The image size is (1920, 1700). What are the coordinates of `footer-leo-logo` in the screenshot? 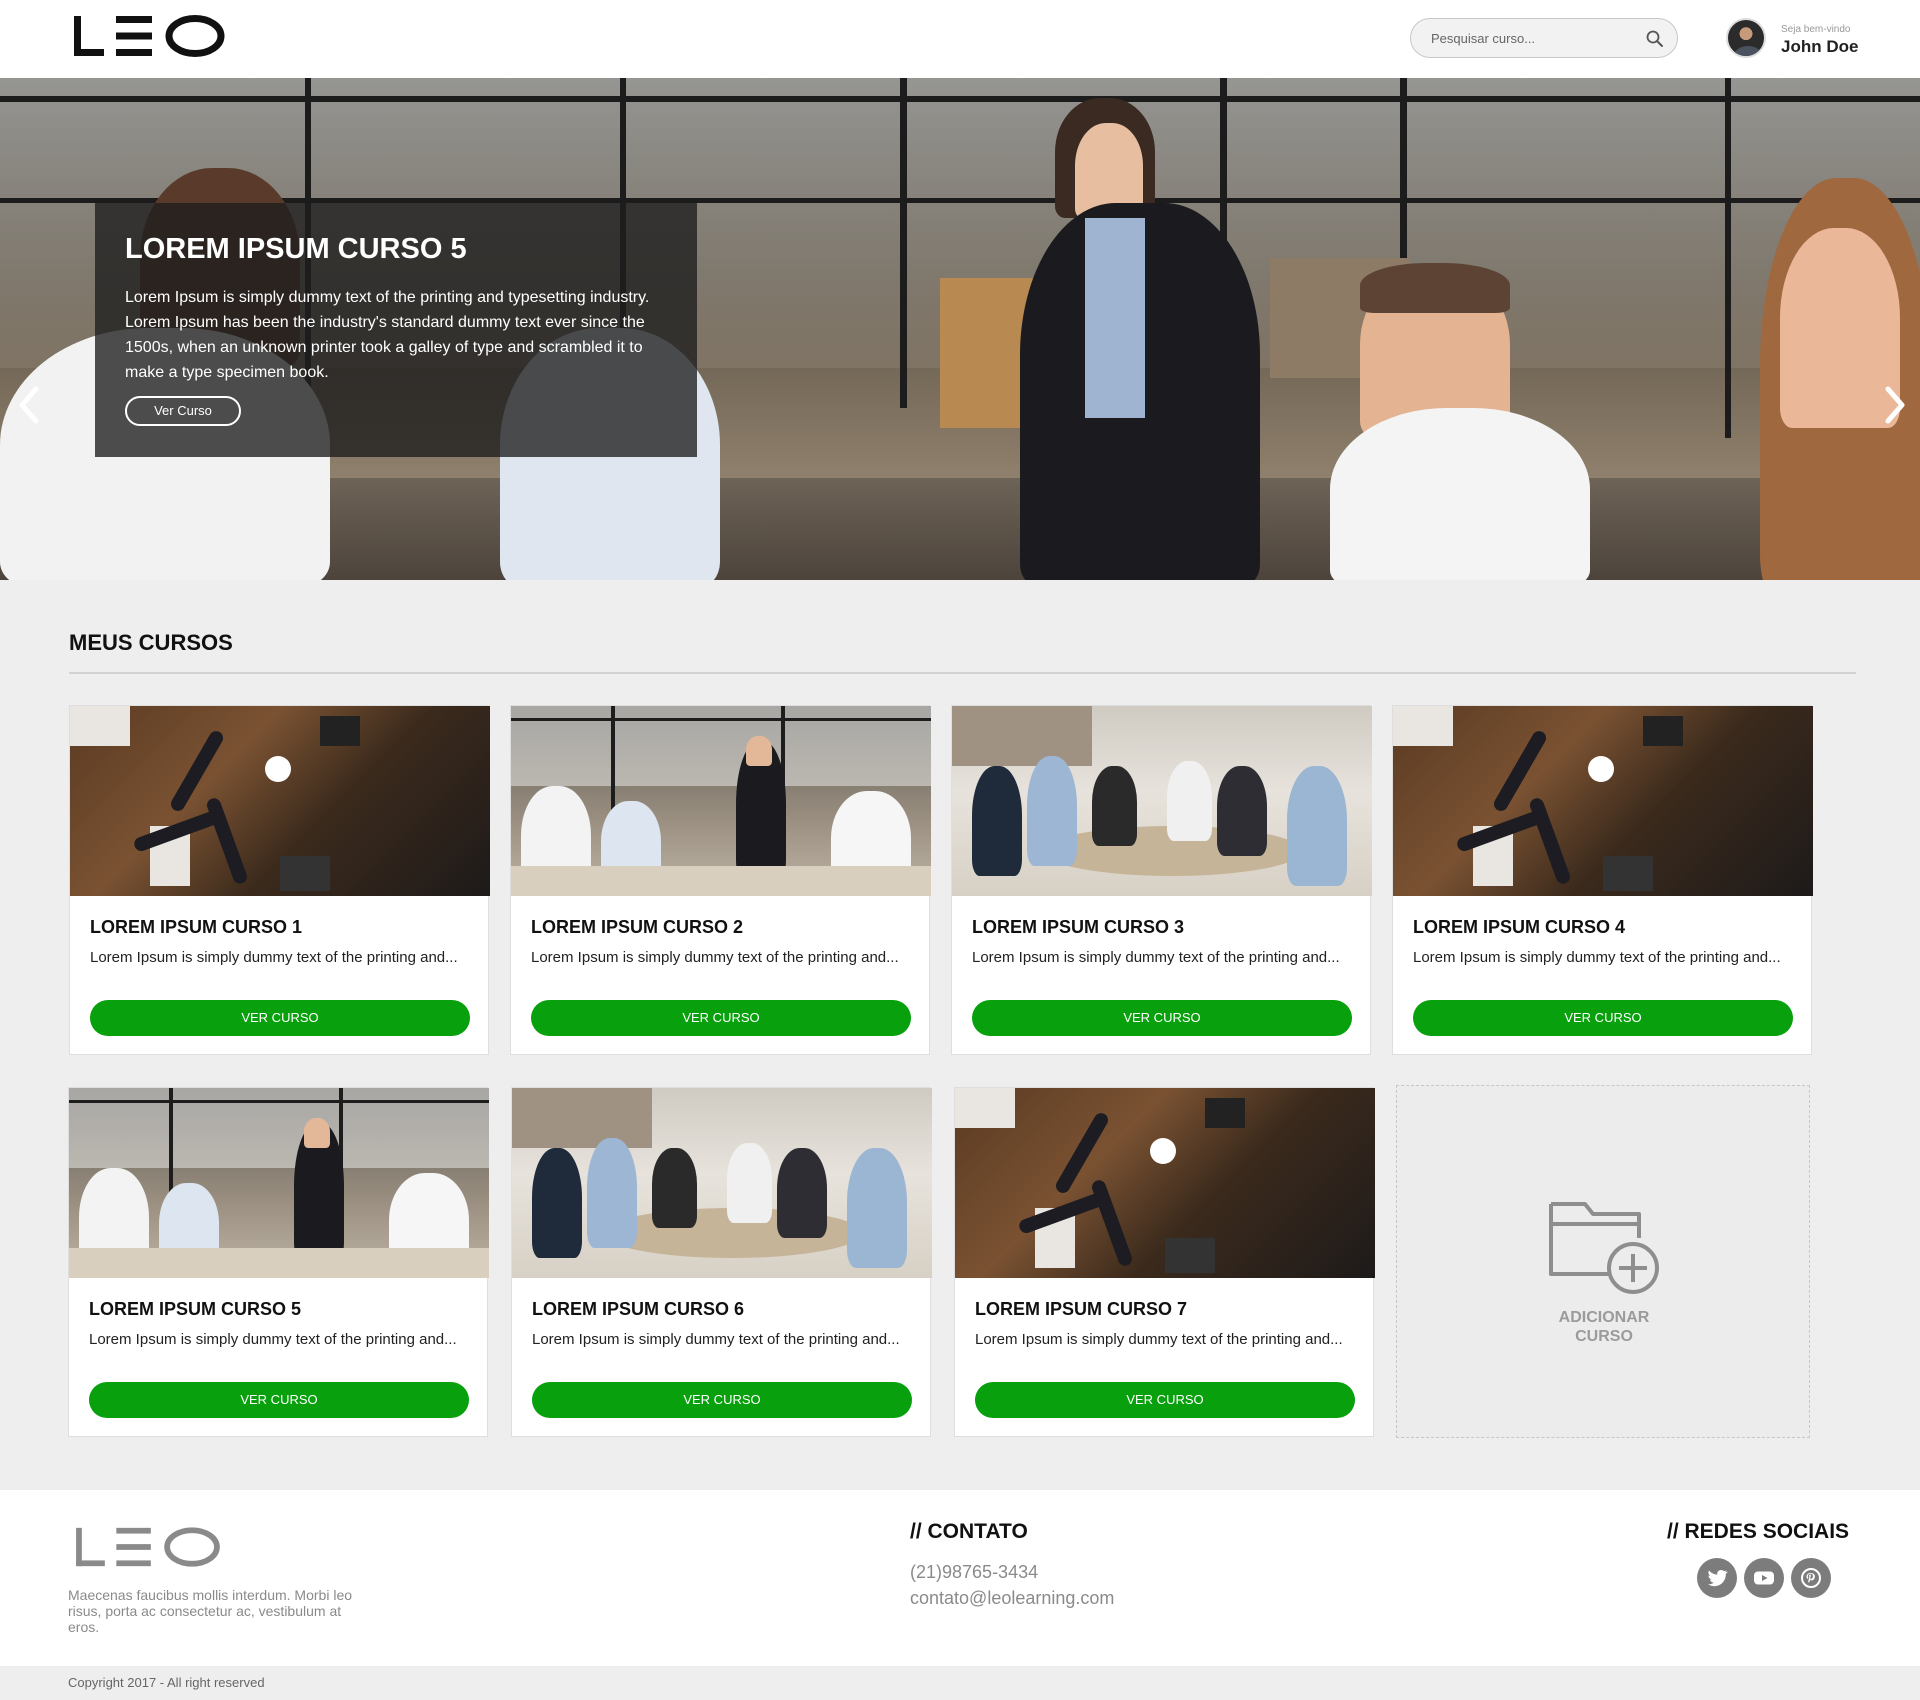 It's located at (147, 1547).